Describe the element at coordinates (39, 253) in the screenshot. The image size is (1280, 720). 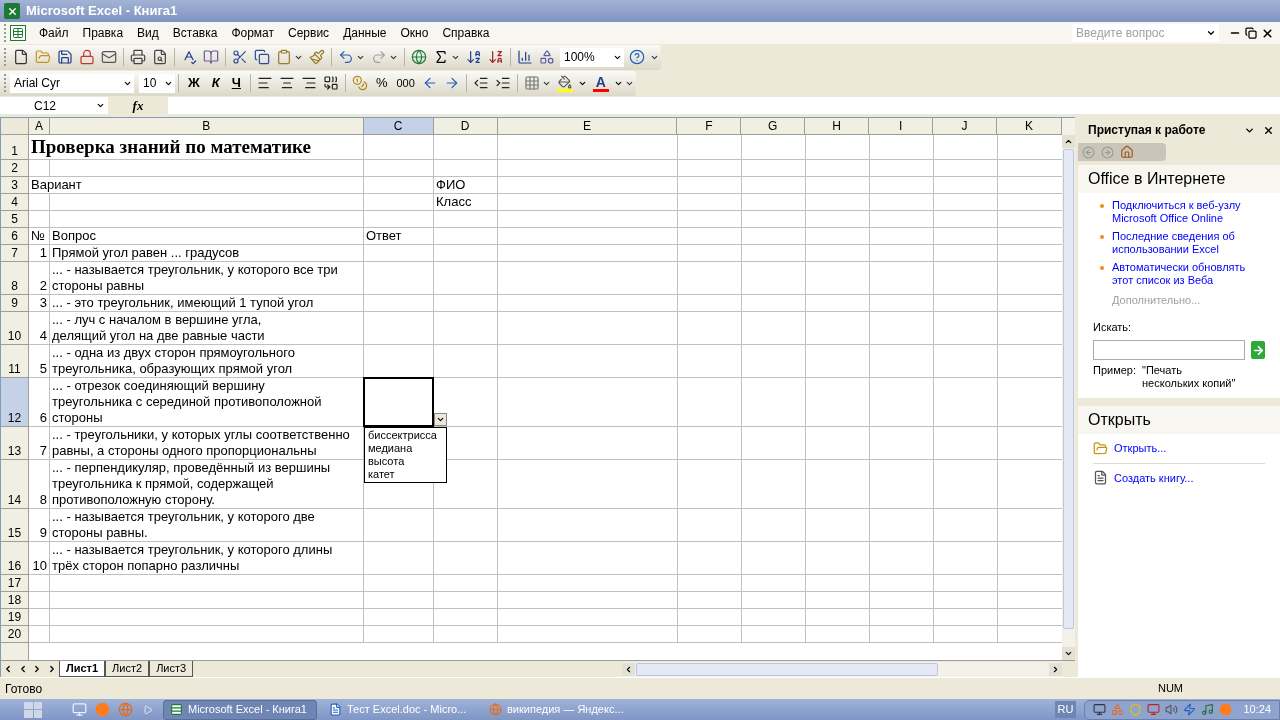
I see `table-cell: 1` at that location.